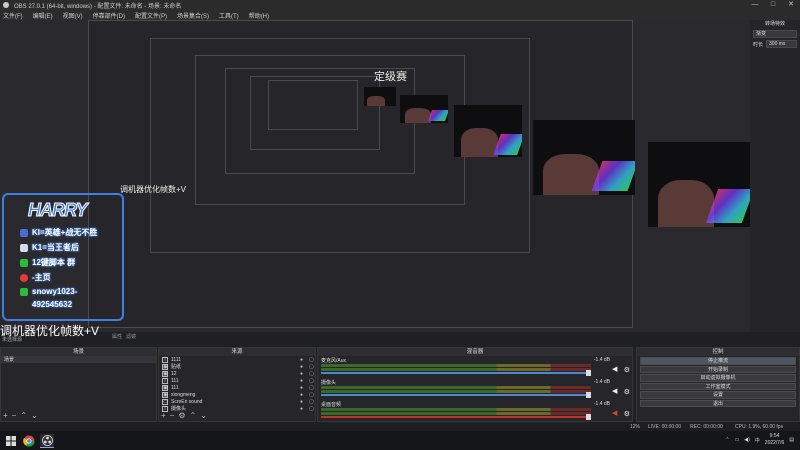  What do you see at coordinates (73, 15) in the screenshot?
I see `menu-view: 视图(V)` at bounding box center [73, 15].